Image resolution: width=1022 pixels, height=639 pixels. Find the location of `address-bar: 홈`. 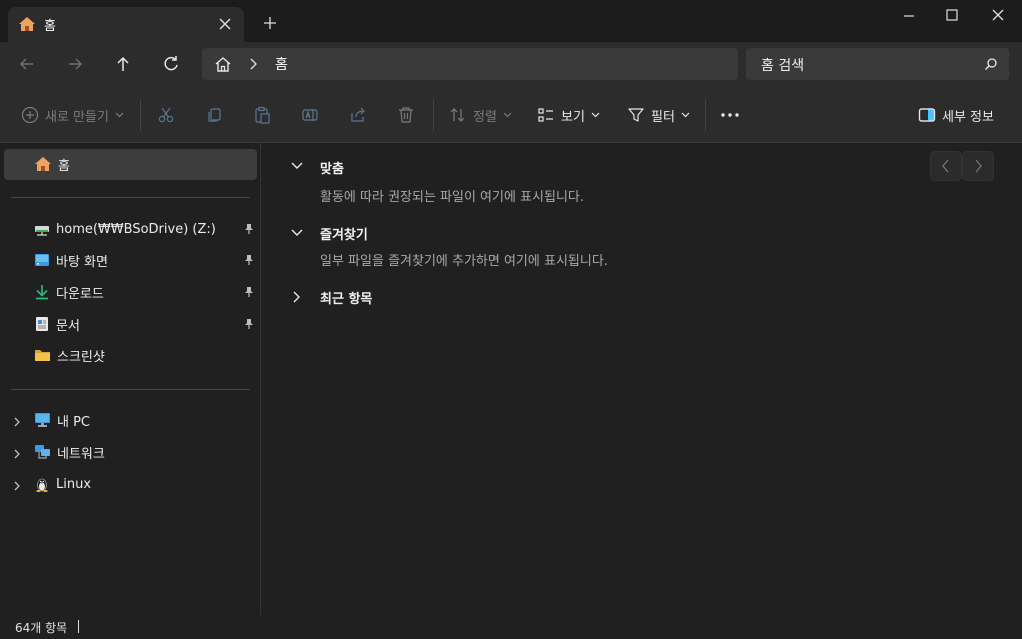

address-bar: 홈 is located at coordinates (470, 64).